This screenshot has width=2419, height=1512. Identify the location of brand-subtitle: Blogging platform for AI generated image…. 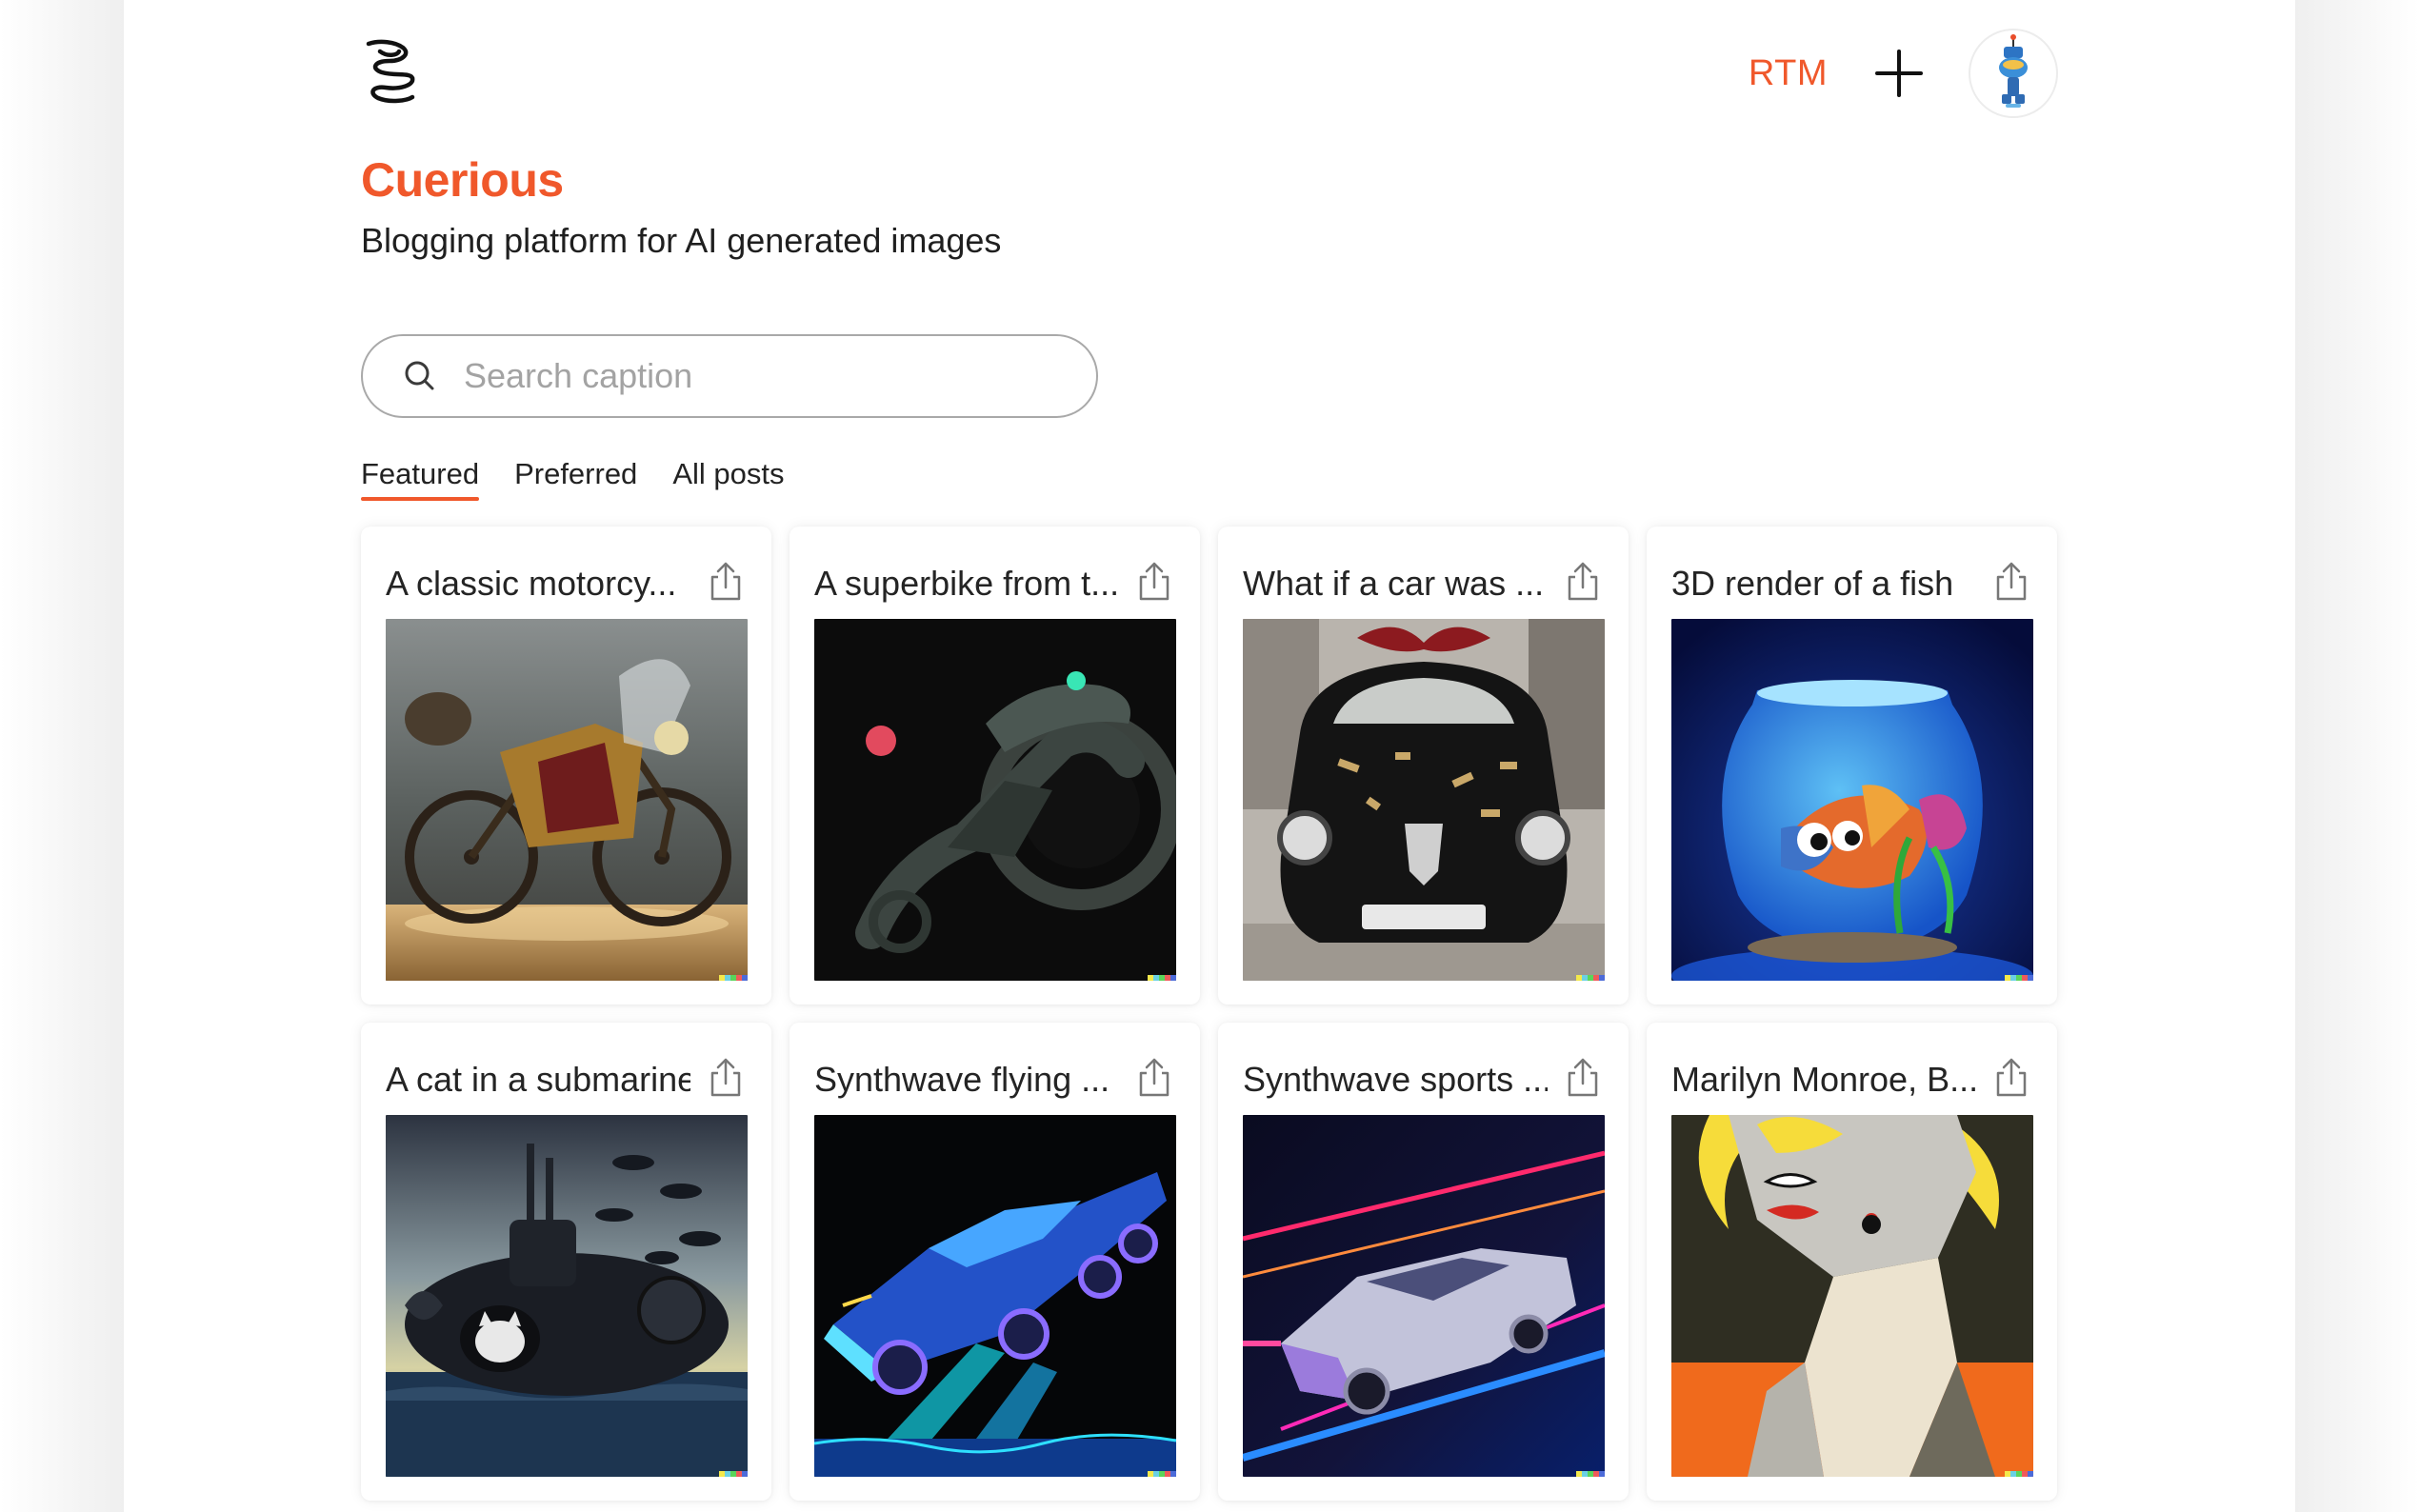
(681, 240).